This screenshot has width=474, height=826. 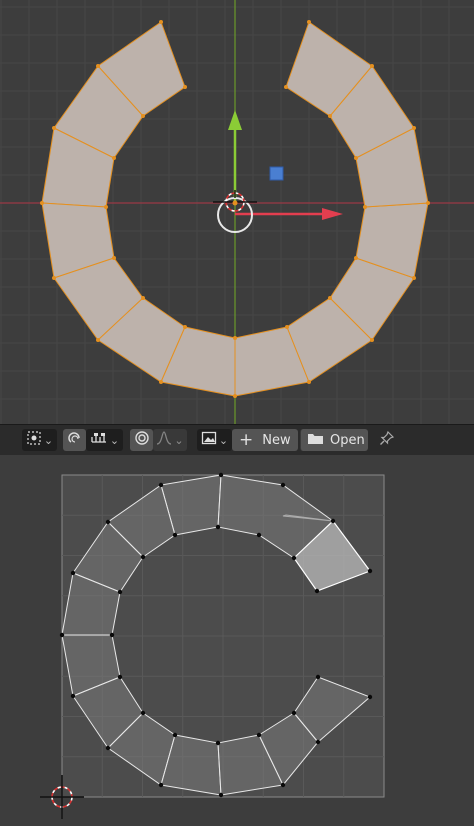 I want to click on pivot-point-dropdown: ⌄, so click(x=39, y=440).